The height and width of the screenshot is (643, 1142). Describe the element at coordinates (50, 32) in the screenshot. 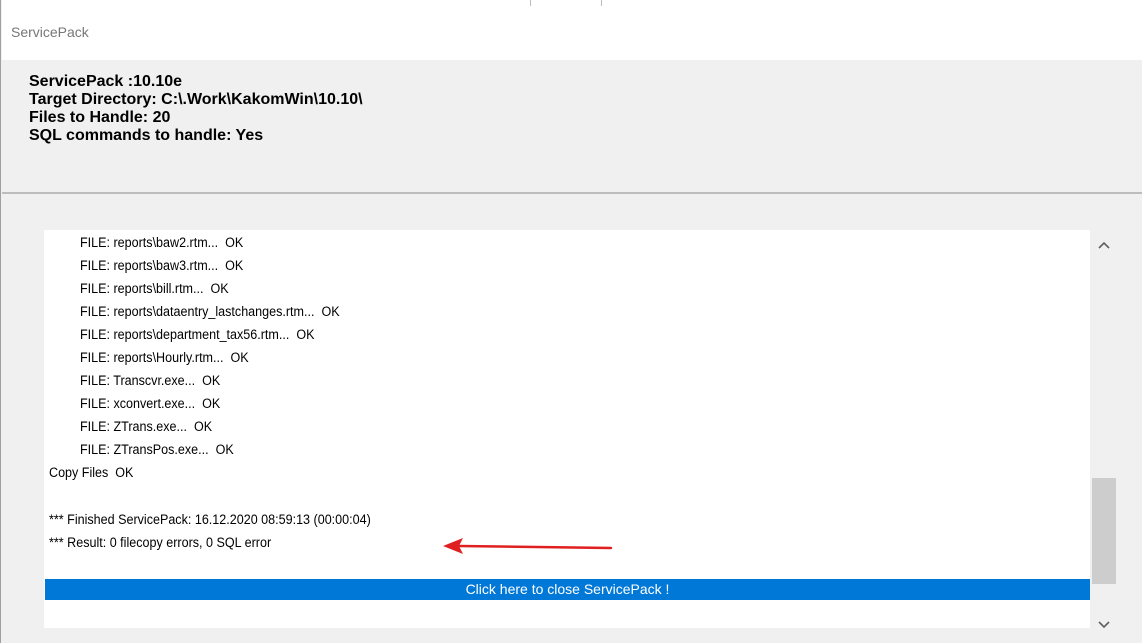

I see `window-title: ServicePack` at that location.